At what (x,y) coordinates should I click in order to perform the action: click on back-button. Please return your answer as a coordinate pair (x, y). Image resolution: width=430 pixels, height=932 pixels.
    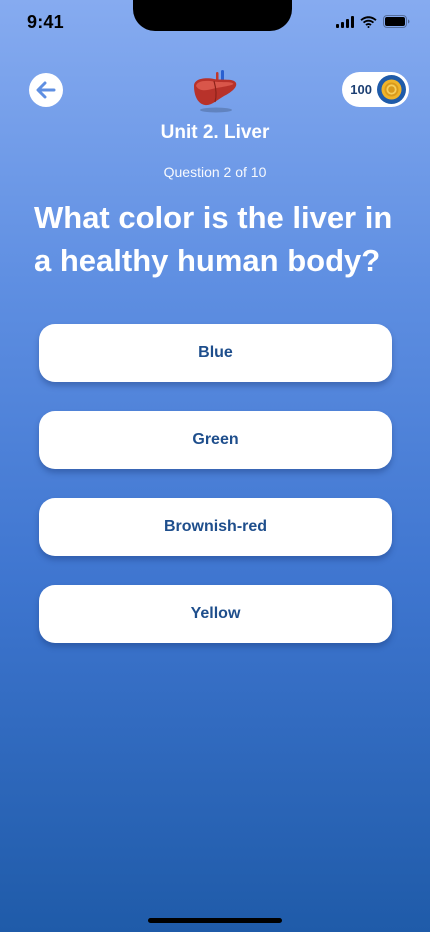
    Looking at the image, I should click on (46, 90).